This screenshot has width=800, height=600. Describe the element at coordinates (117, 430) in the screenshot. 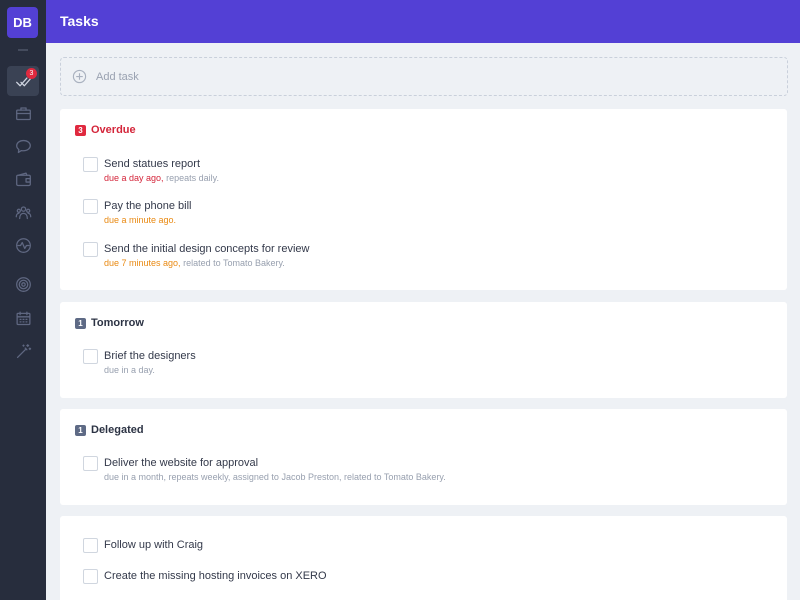

I see `section-title: Delegated` at that location.